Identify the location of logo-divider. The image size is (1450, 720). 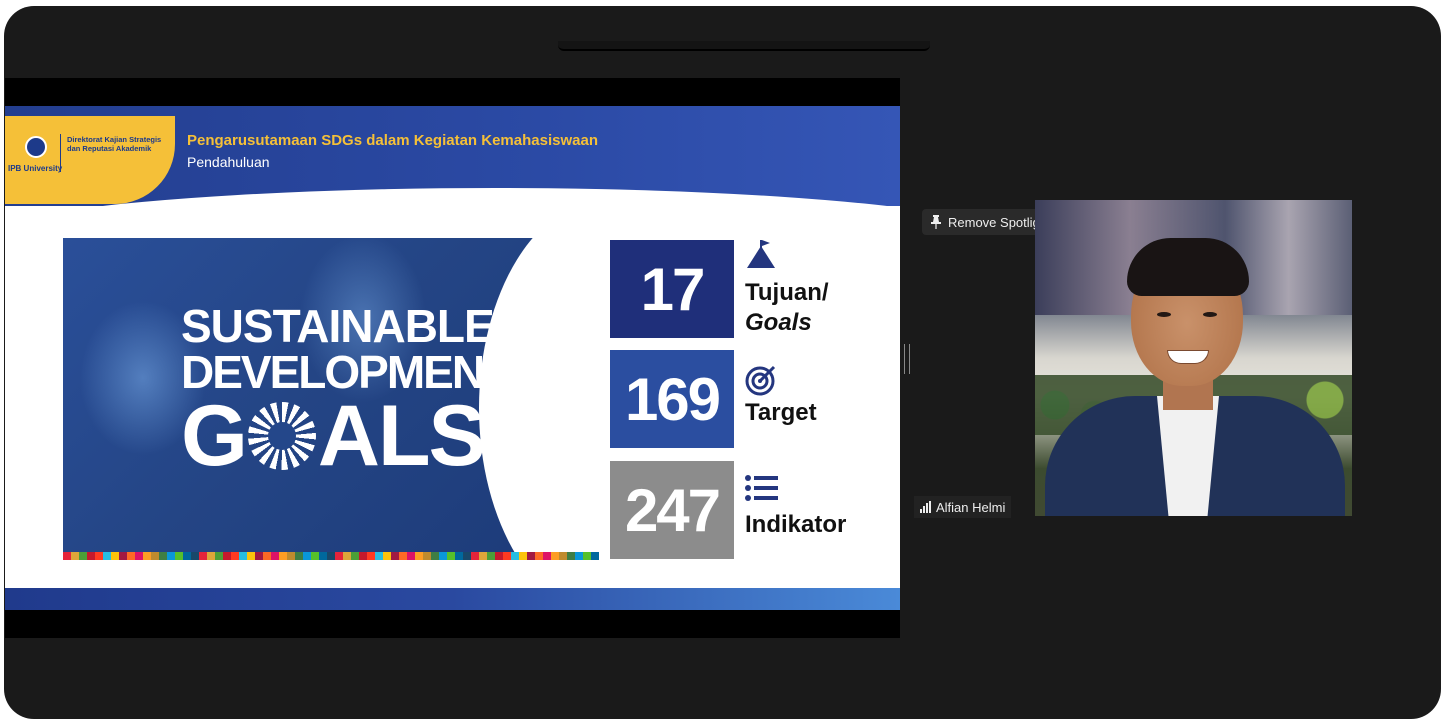
(60, 153).